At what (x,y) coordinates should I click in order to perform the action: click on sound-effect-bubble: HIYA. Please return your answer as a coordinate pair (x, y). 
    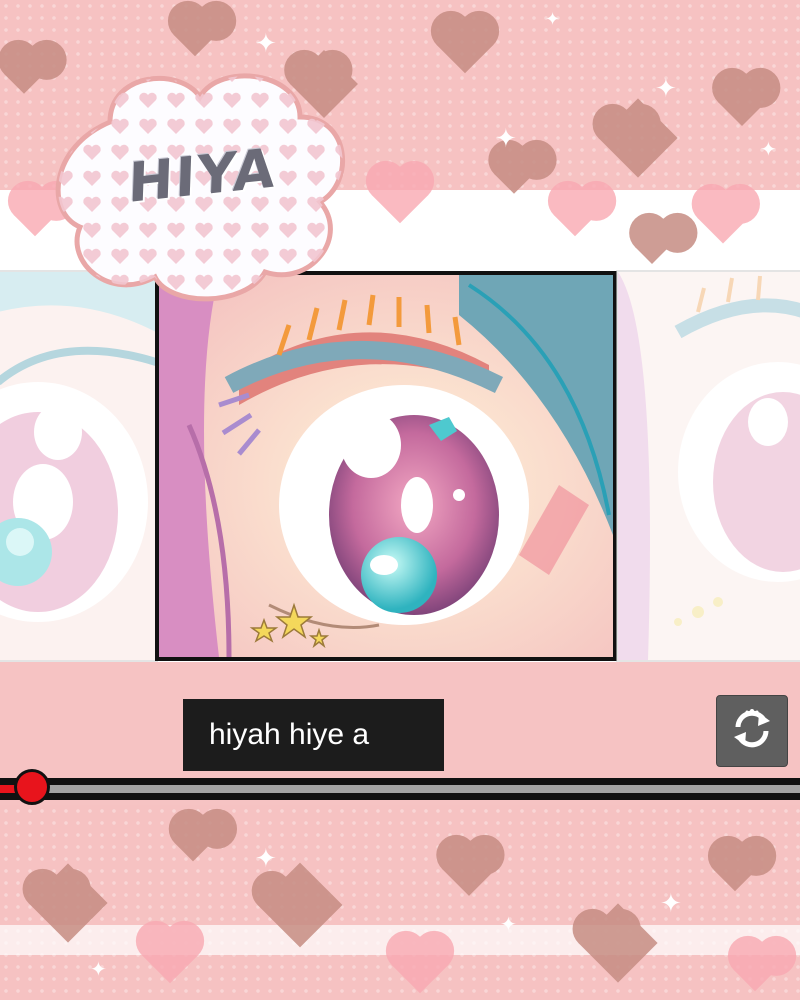
    Looking at the image, I should click on (202, 187).